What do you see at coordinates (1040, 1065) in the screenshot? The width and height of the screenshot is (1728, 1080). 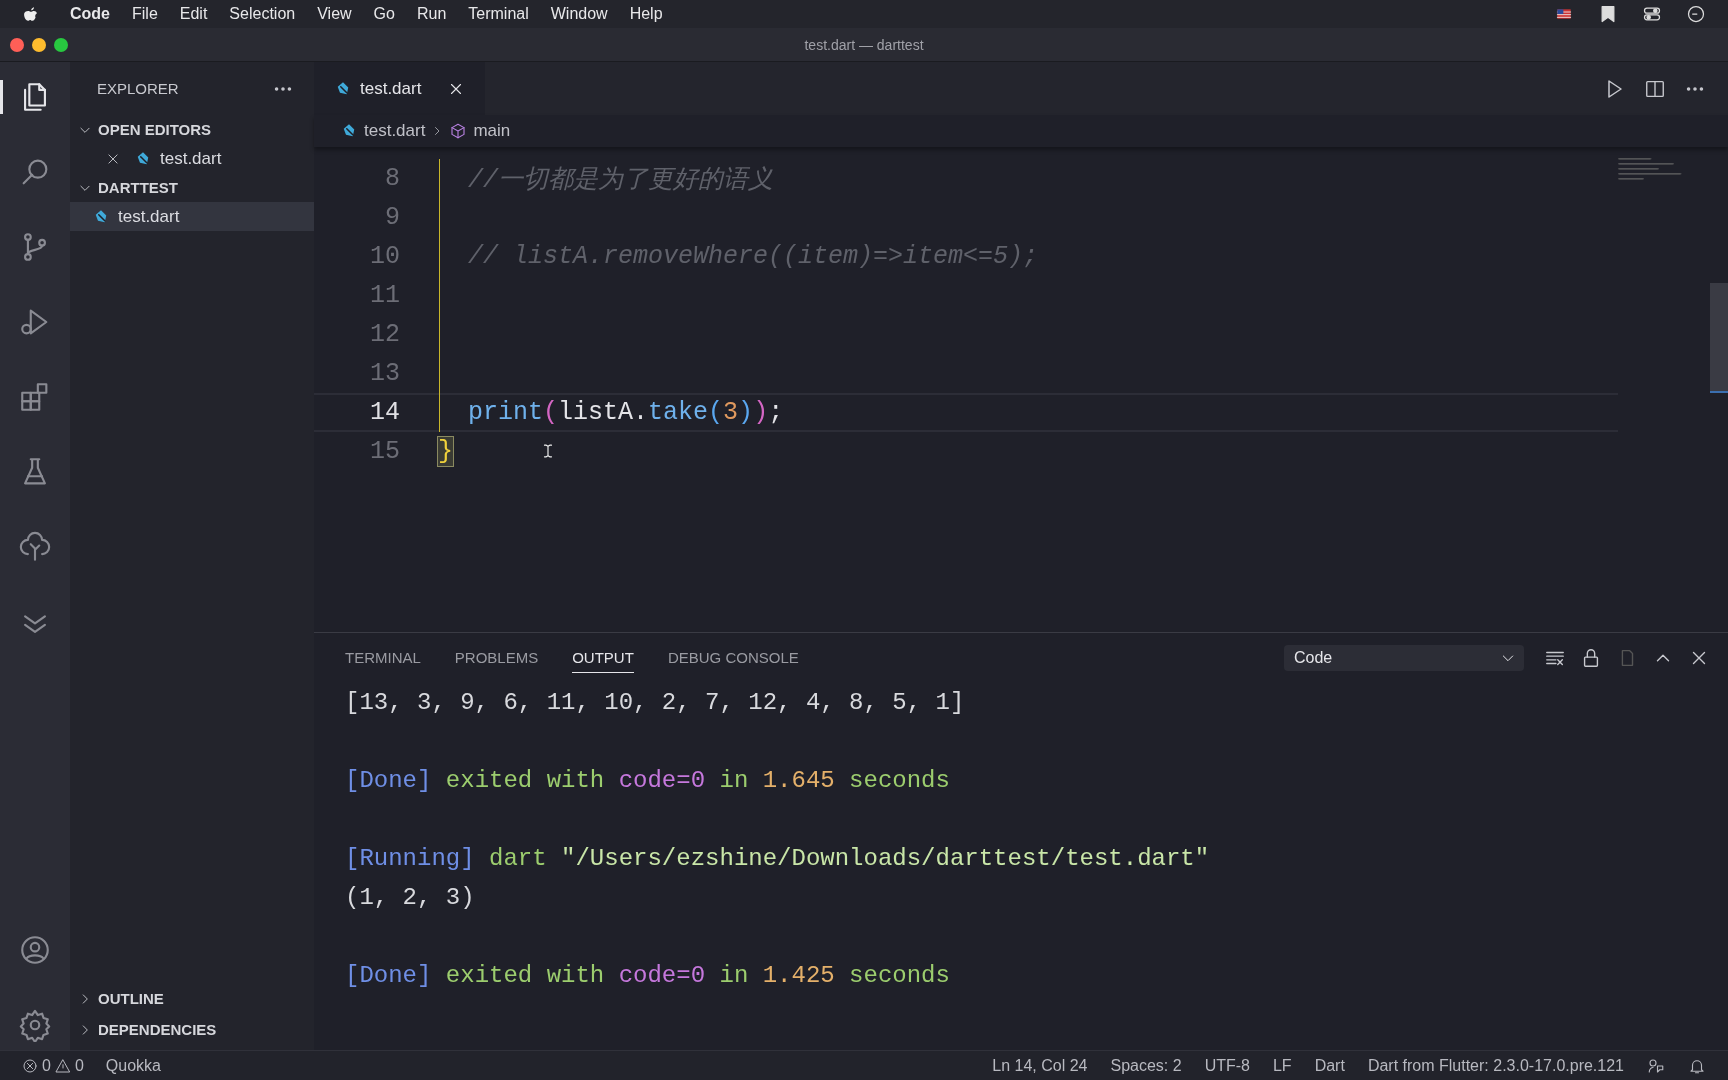 I see `status-item: Ln 14, Col 24` at bounding box center [1040, 1065].